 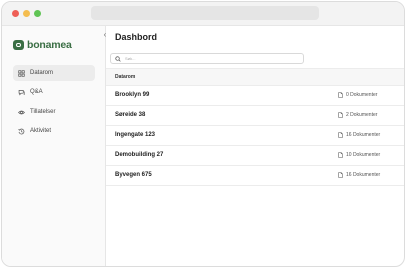 What do you see at coordinates (132, 95) in the screenshot?
I see `row-name: Brooklyn 99` at bounding box center [132, 95].